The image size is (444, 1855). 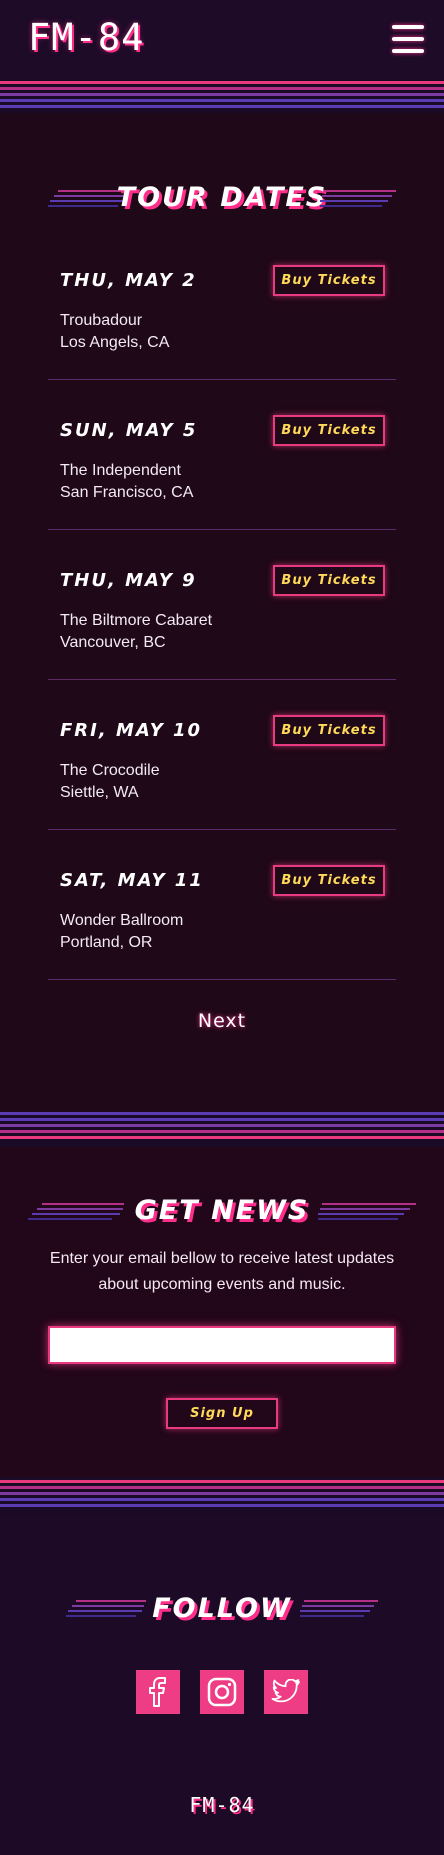 What do you see at coordinates (106, 942) in the screenshot?
I see `gig-city: Portland, OR` at bounding box center [106, 942].